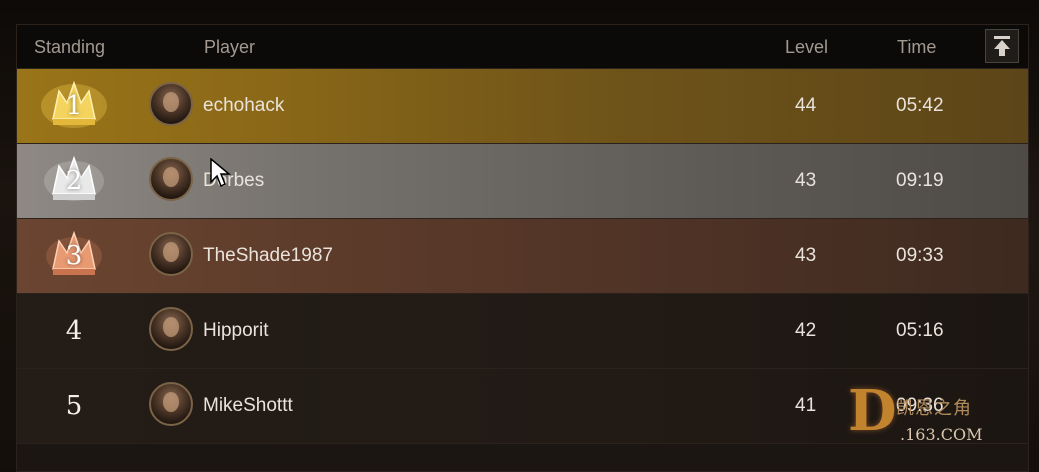 The width and height of the screenshot is (1039, 472). Describe the element at coordinates (916, 47) in the screenshot. I see `time-column-header: Time` at that location.